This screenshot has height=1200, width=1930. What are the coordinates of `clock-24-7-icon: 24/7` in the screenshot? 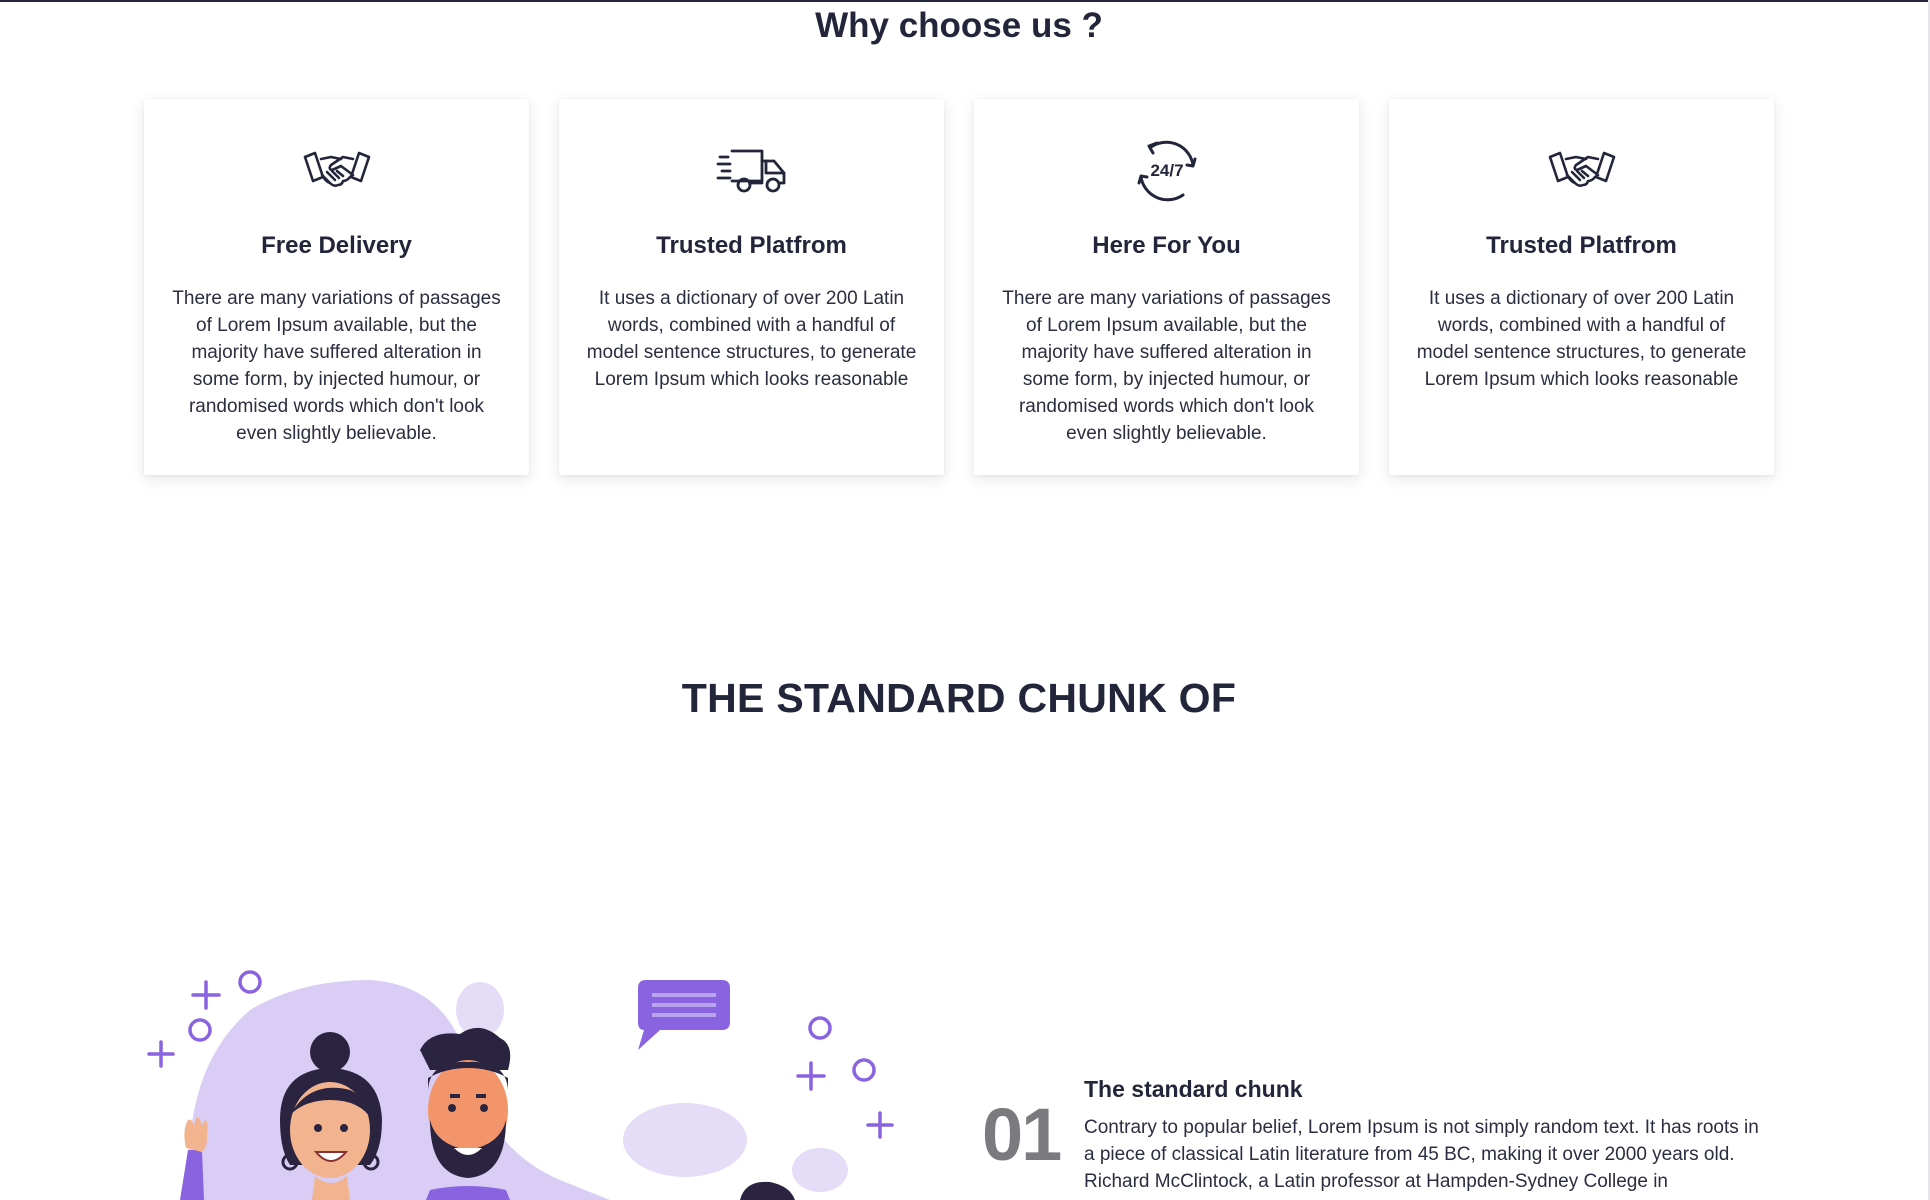 It's located at (1166, 171).